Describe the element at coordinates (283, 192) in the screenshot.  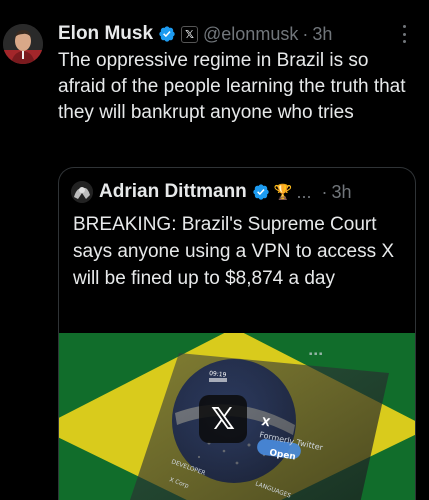
I see `trophy-badge-icon: 🏆` at that location.